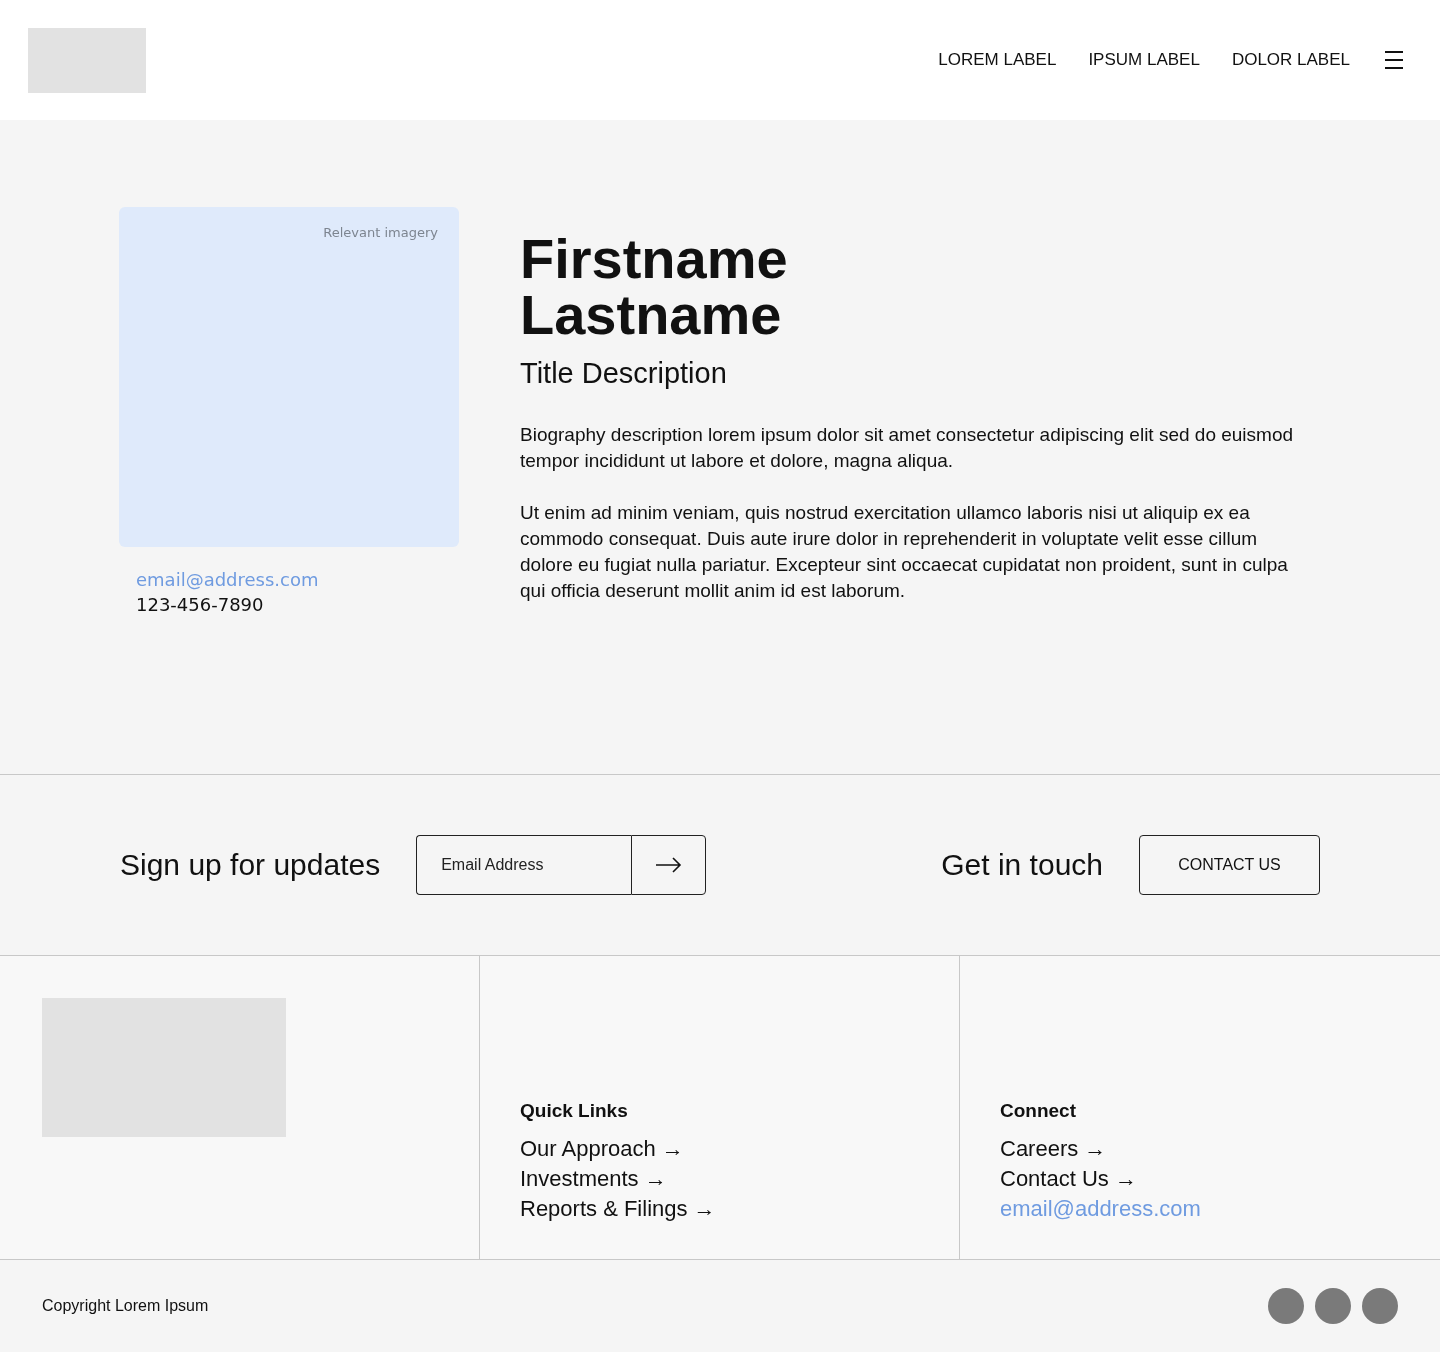 This screenshot has height=1352, width=1440. I want to click on footer-link: Investments →, so click(593, 1179).